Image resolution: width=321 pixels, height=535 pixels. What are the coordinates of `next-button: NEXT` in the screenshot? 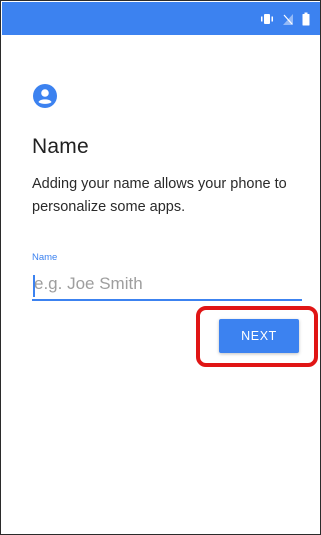 It's located at (259, 336).